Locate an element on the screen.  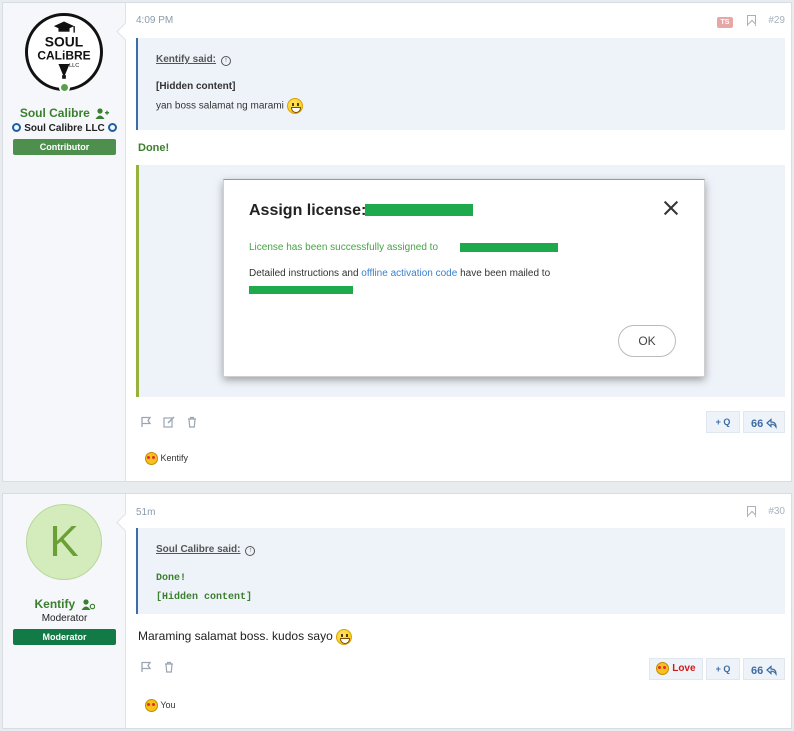
dialog-title: Assign license: is located at coordinates (308, 210).